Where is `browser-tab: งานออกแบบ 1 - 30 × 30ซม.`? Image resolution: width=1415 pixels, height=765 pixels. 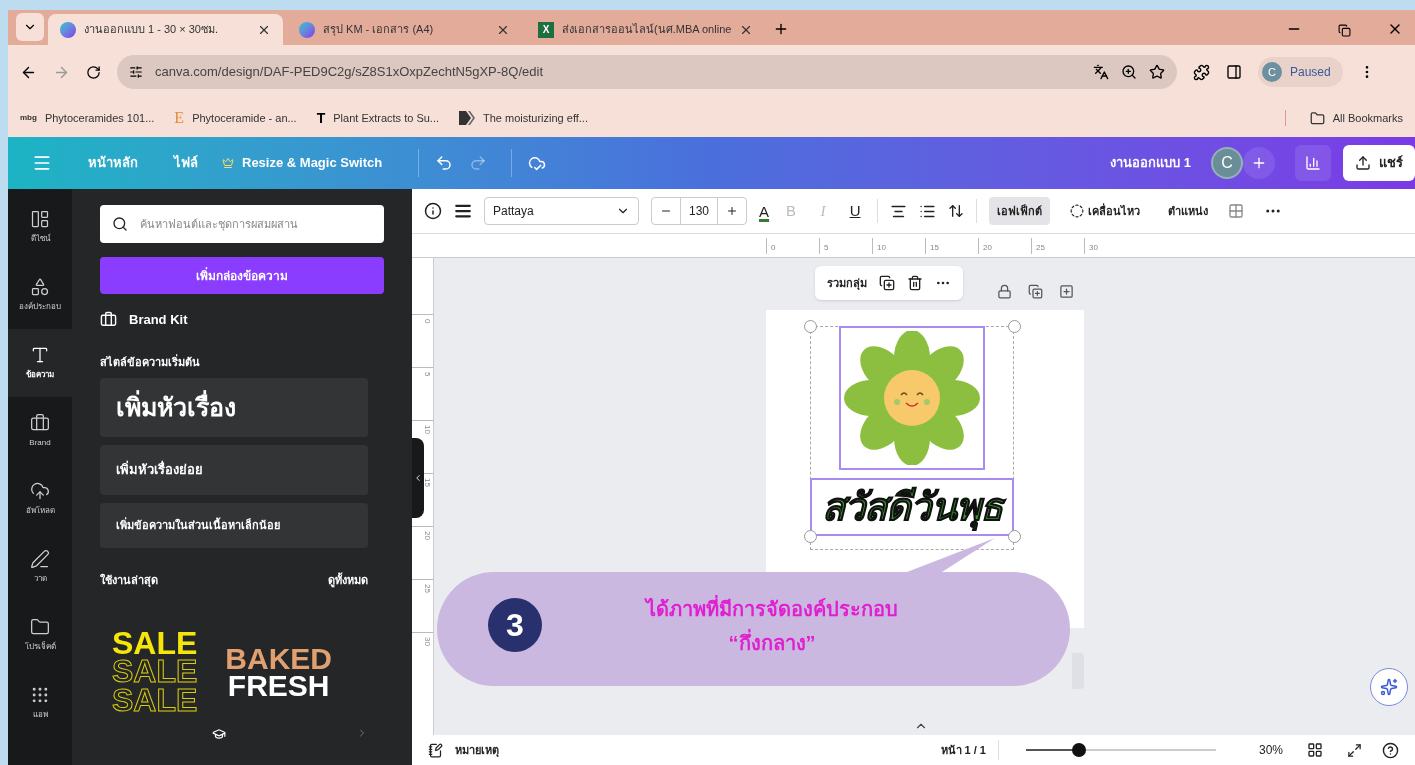 browser-tab: งานออกแบบ 1 - 30 × 30ซม. is located at coordinates (165, 29).